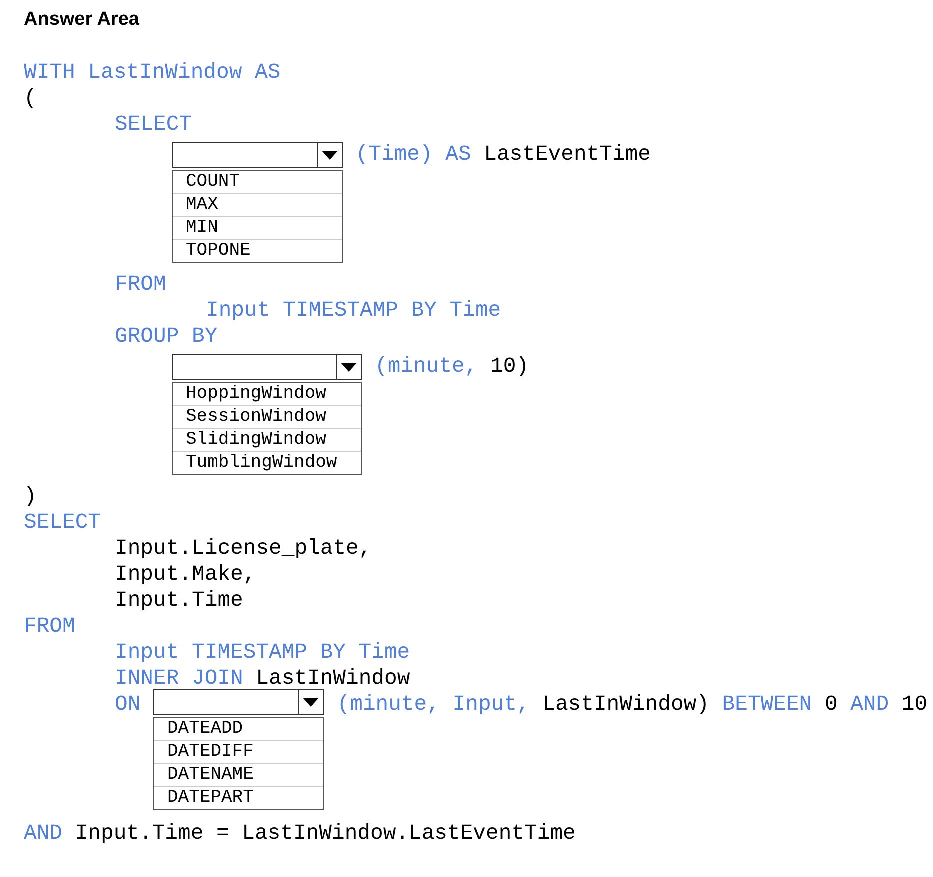  Describe the element at coordinates (147, 337) in the screenshot. I see `sql-keyword: GROUP` at that location.